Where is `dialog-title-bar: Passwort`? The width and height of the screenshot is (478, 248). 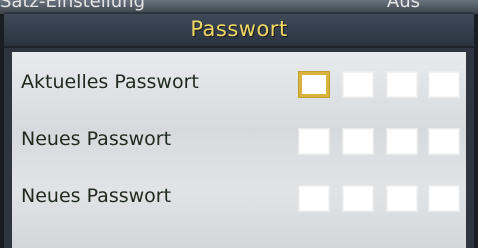 dialog-title-bar: Passwort is located at coordinates (239, 31).